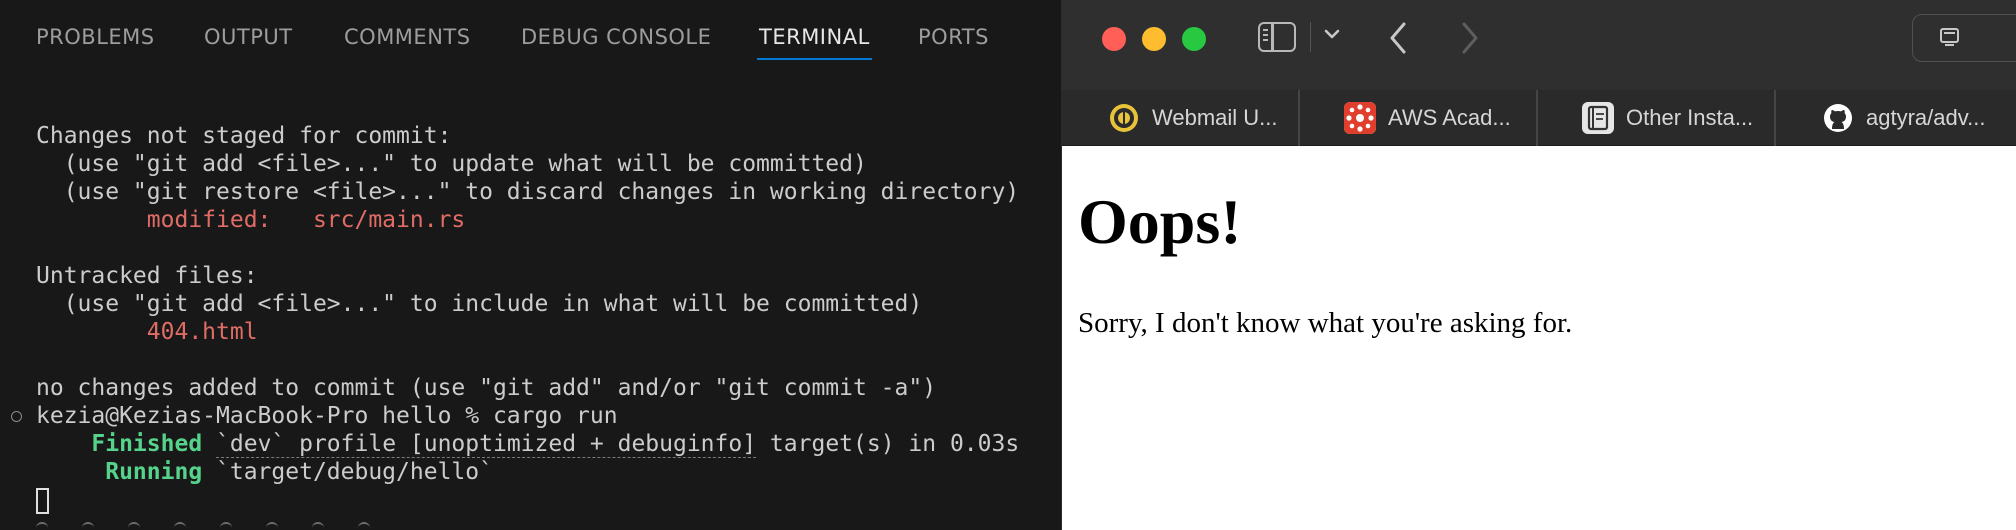 The height and width of the screenshot is (530, 2016). Describe the element at coordinates (616, 37) in the screenshot. I see `tab-debug-console: DEBUG CONSOLE` at that location.